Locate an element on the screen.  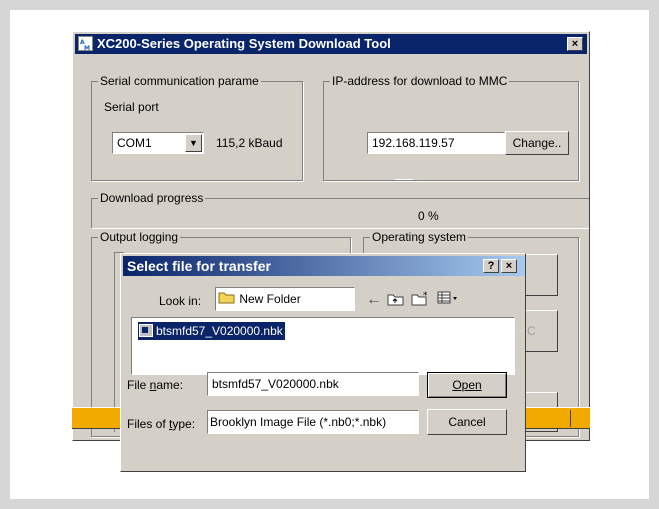
dialog-titlebar: Select file for transfer ? × is located at coordinates (324, 266).